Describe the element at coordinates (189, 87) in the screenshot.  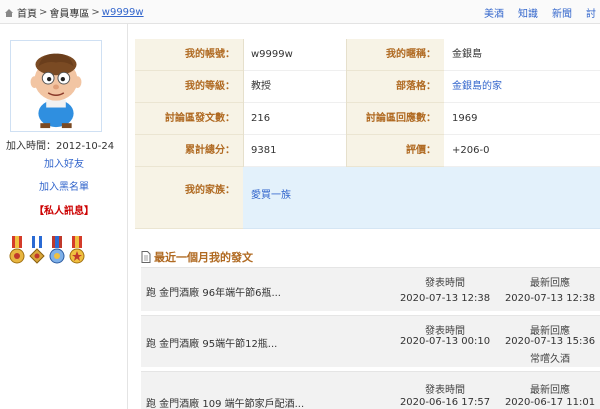
I see `level-label: 我的等級：` at that location.